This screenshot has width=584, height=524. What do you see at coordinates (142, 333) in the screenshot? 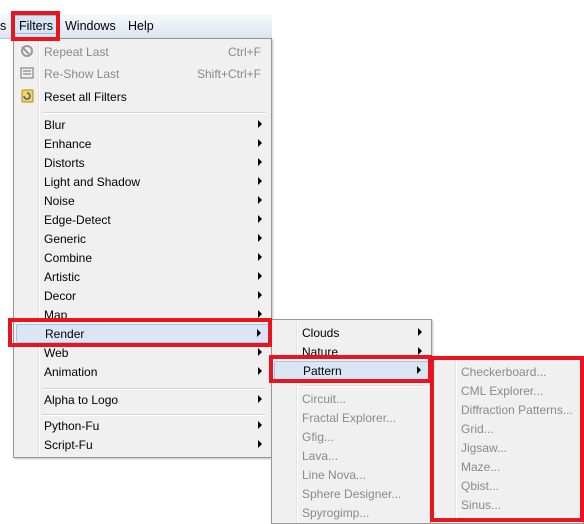
I see `menu-item-render: Render` at bounding box center [142, 333].